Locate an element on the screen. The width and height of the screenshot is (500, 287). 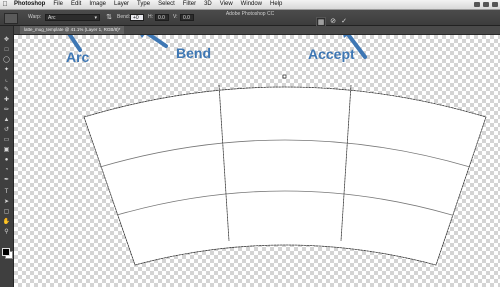
menu-3d: 3D is located at coordinates (208, 4).